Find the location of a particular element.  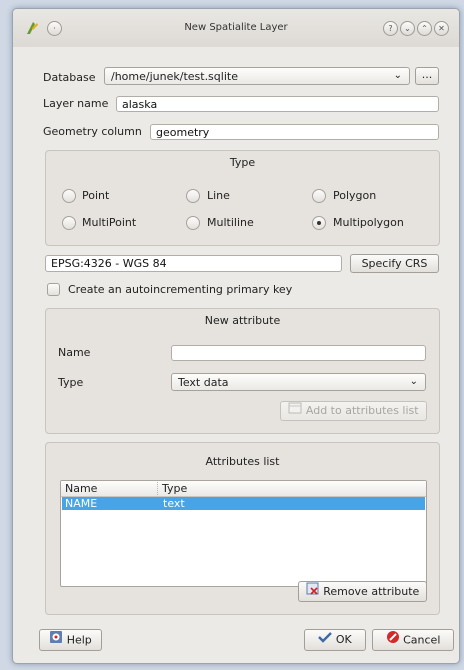

radio-line is located at coordinates (193, 196).